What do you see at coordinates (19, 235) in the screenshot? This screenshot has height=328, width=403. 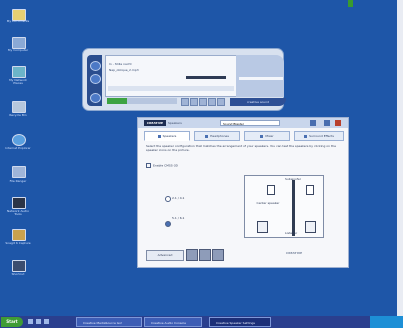 I see `capture-tool-icon` at bounding box center [19, 235].